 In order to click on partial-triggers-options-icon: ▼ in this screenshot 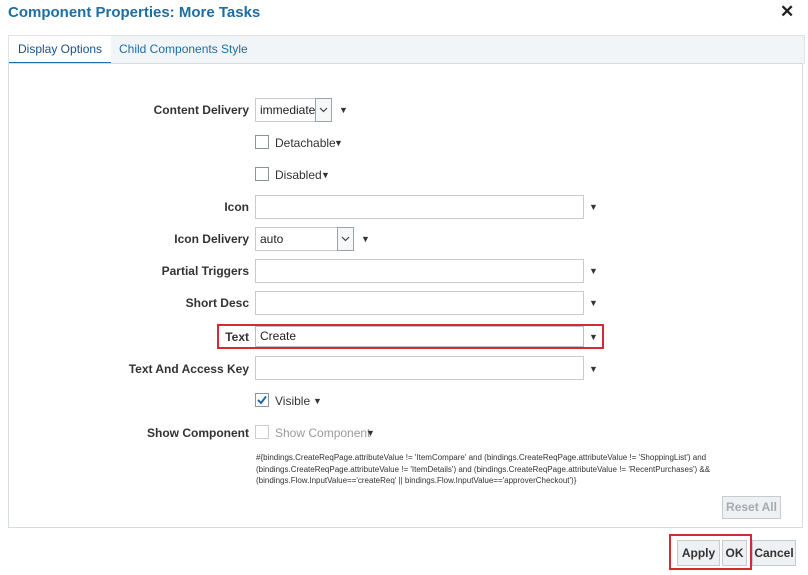, I will do `click(593, 271)`.